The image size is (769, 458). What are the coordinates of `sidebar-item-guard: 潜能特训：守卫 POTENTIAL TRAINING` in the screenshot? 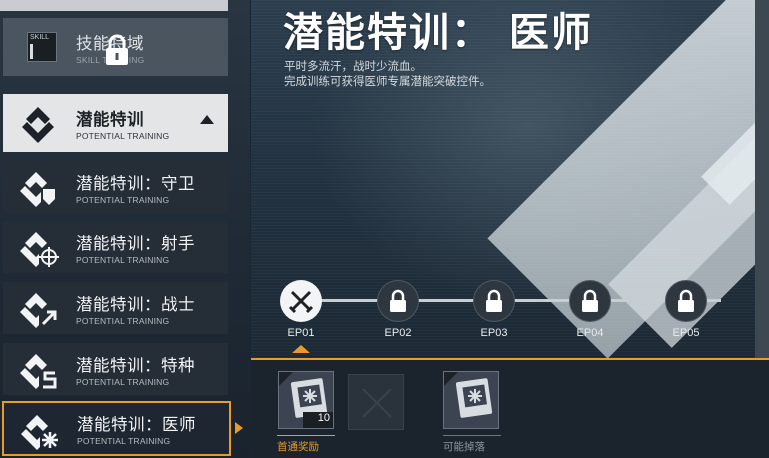 It's located at (115, 187).